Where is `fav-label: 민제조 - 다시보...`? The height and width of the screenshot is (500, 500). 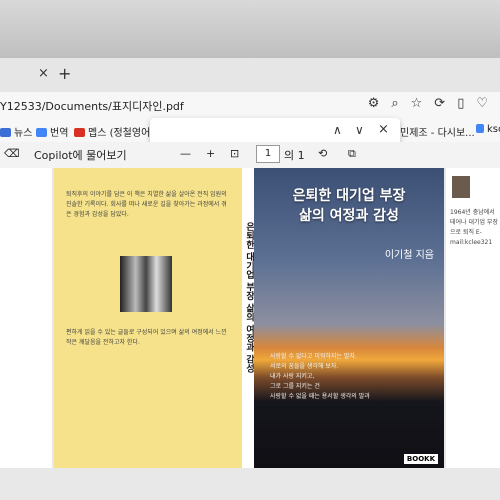 fav-label: 민제조 - 다시보... is located at coordinates (437, 133).